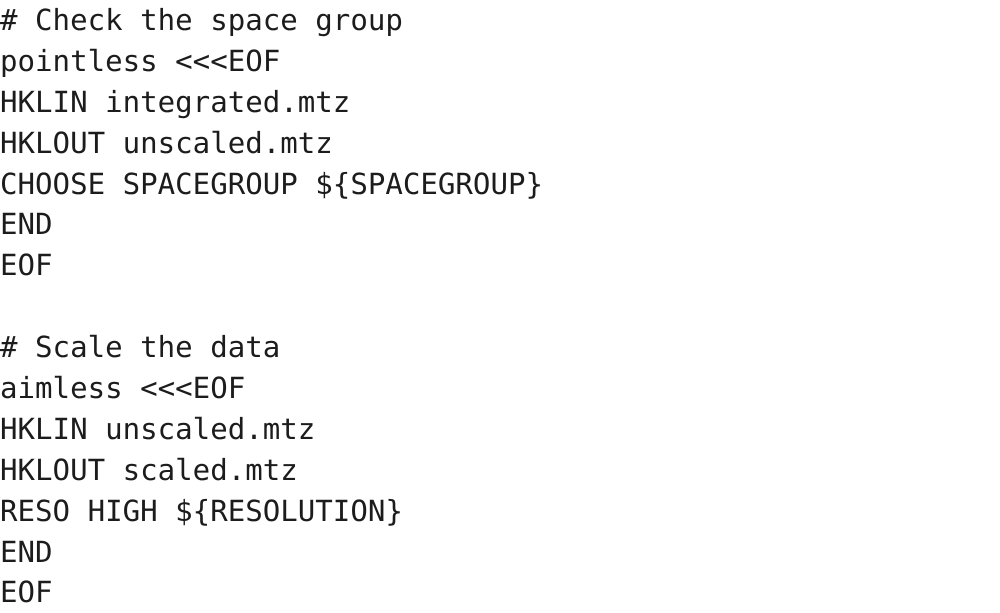 The image size is (1000, 613). I want to click on code-line: # Scale the data, so click(140, 347).